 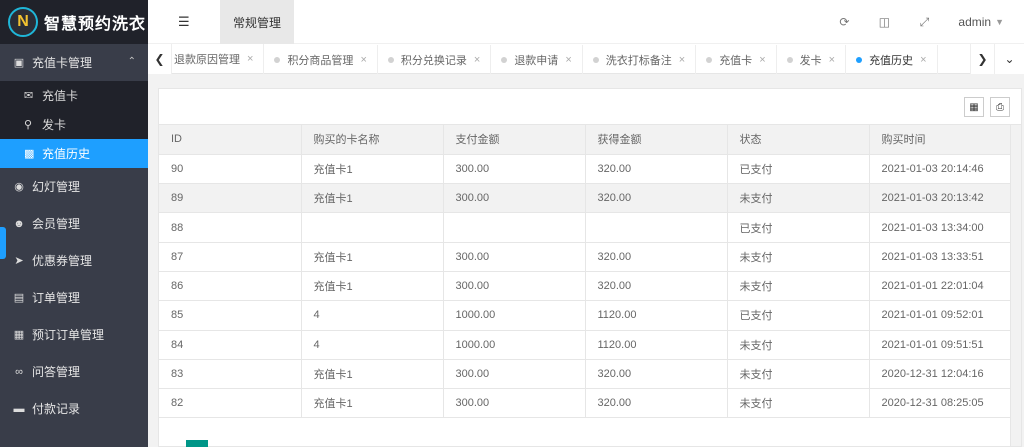 I want to click on refresh-icon: ⟳, so click(x=844, y=22).